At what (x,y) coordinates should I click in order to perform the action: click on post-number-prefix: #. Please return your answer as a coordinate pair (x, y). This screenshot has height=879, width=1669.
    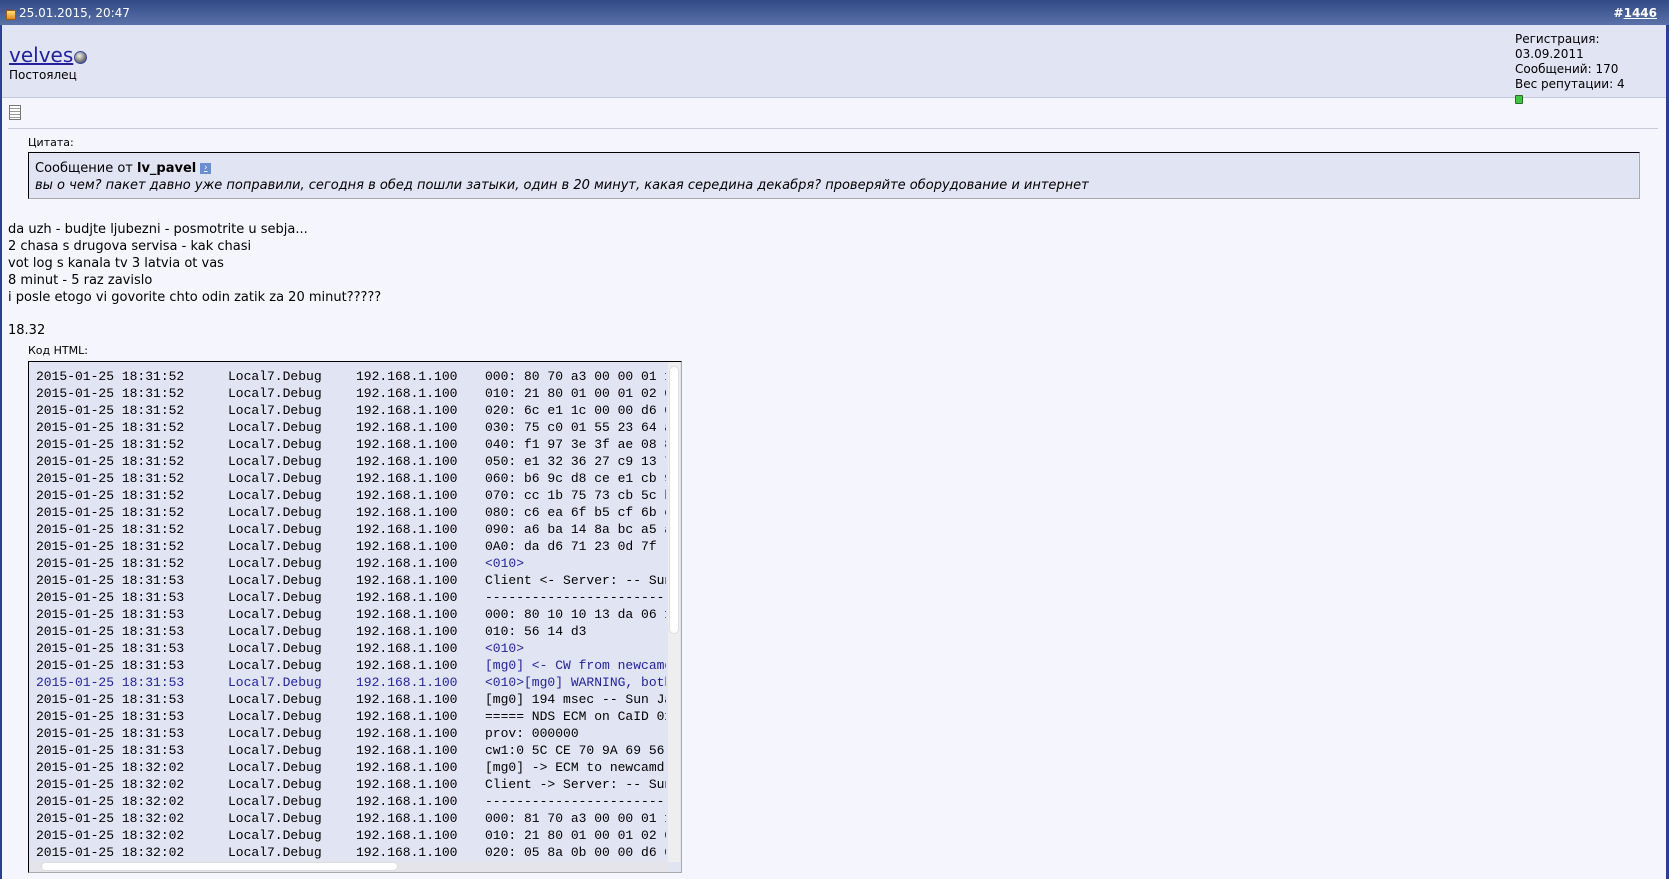
    Looking at the image, I should click on (1618, 13).